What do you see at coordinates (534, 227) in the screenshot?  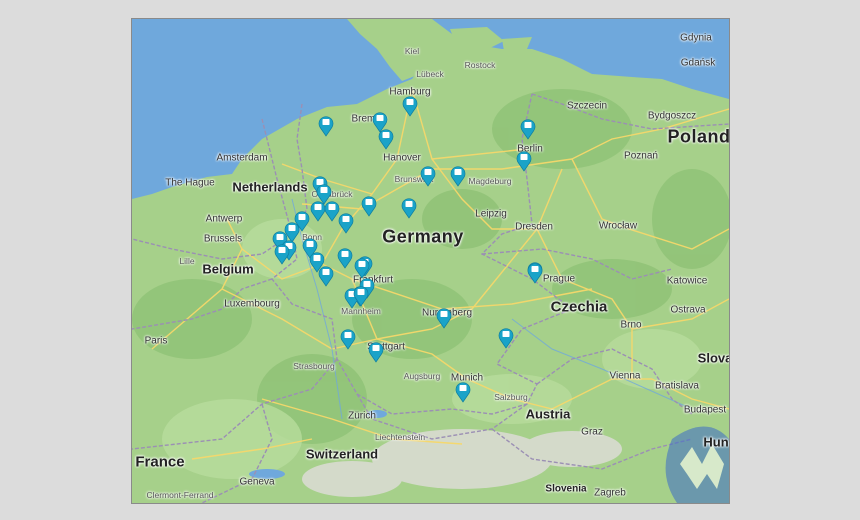 I see `city-label: Dresden` at bounding box center [534, 227].